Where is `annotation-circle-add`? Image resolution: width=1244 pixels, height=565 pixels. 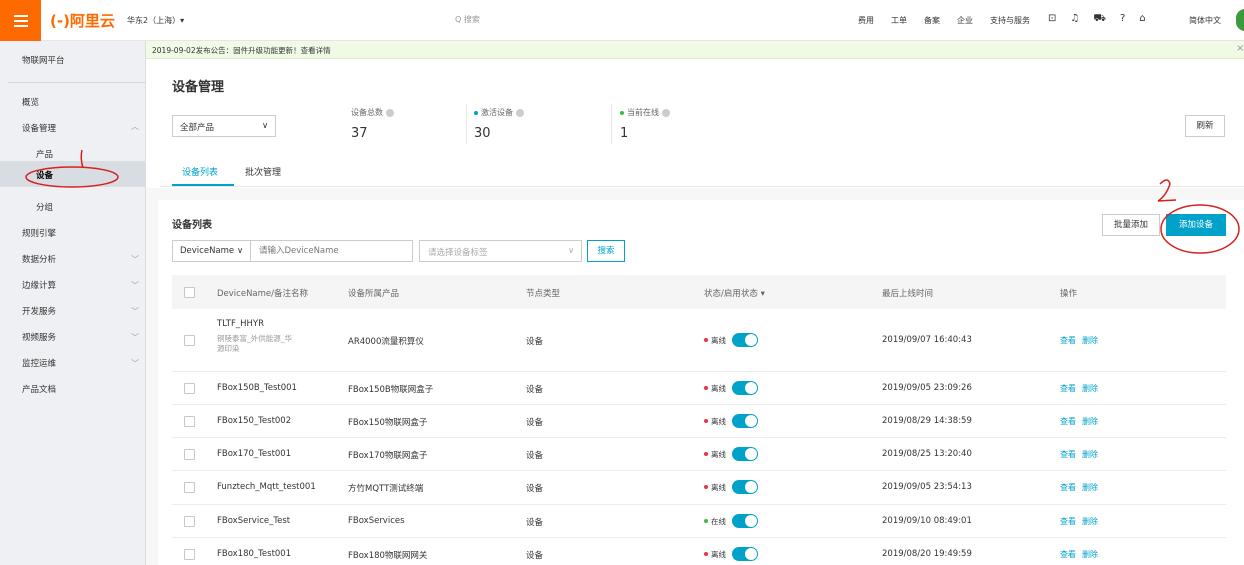
annotation-circle-add is located at coordinates (1200, 229).